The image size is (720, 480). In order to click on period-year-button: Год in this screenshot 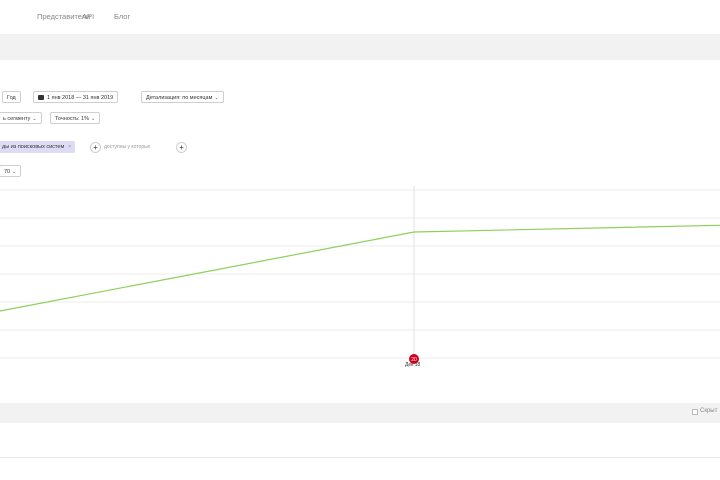, I will do `click(11, 97)`.